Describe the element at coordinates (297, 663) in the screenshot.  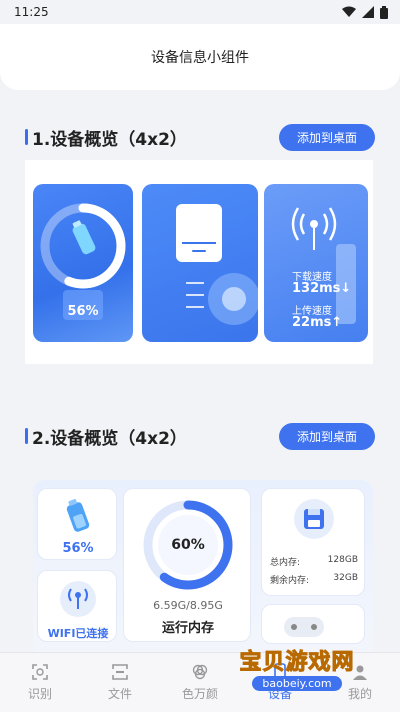
I see `watermark-title: 宝贝游戏网` at that location.